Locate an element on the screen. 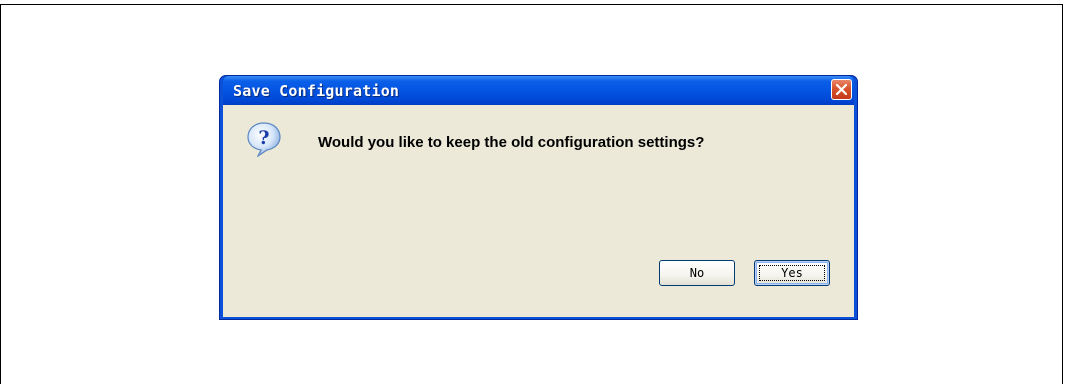 This screenshot has height=384, width=1065. yes-button: Yes is located at coordinates (792, 273).